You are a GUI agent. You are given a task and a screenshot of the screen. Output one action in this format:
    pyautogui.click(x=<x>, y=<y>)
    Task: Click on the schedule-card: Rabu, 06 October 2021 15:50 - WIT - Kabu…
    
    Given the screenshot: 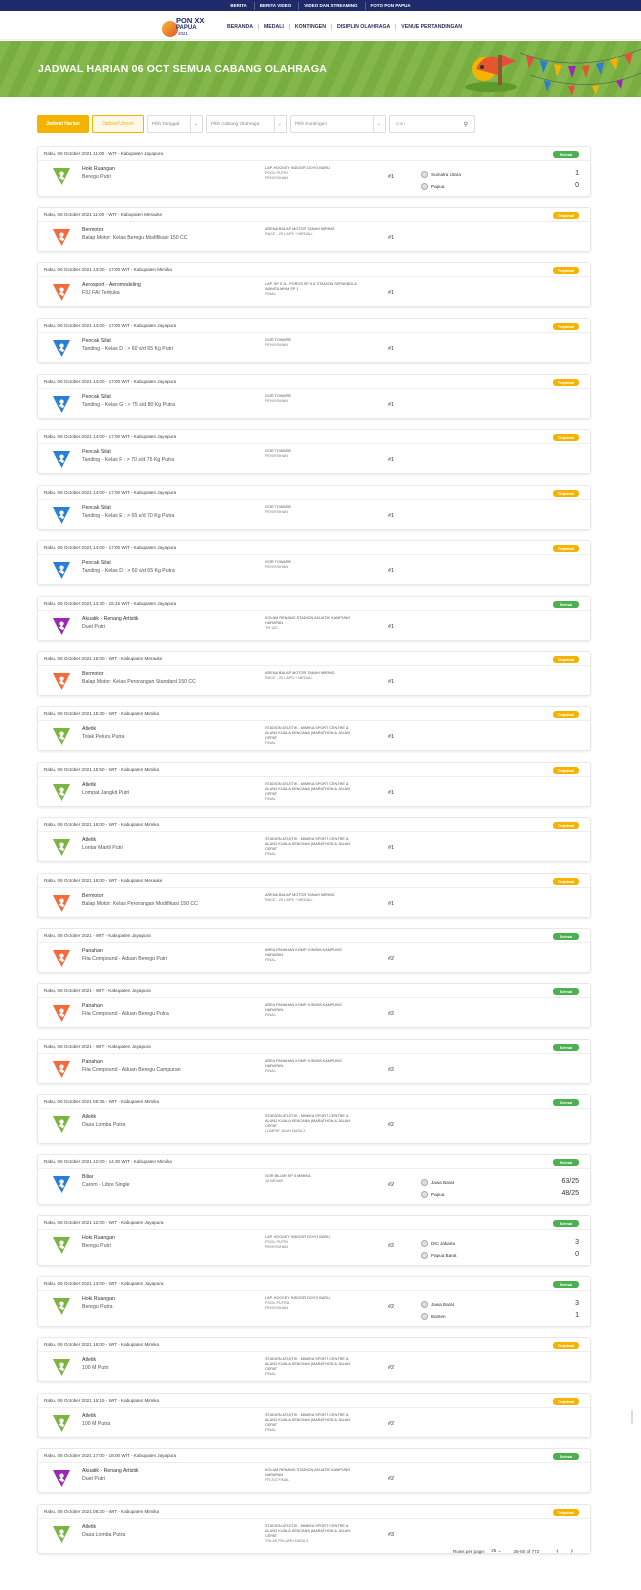 What is the action you would take?
    pyautogui.click(x=314, y=784)
    